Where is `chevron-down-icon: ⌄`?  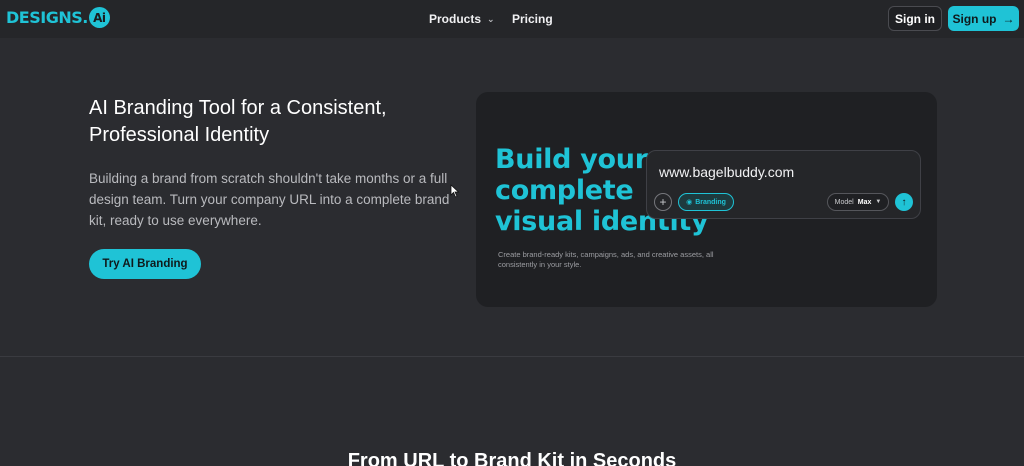
chevron-down-icon: ⌄ is located at coordinates (491, 18).